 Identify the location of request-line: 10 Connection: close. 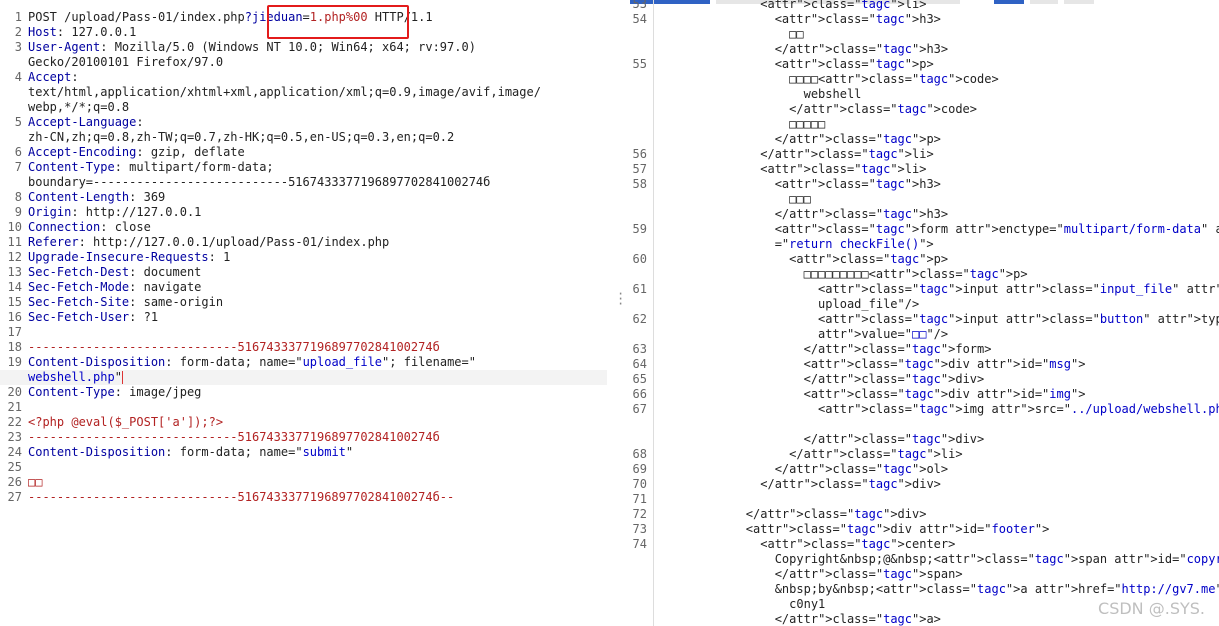
(303, 227).